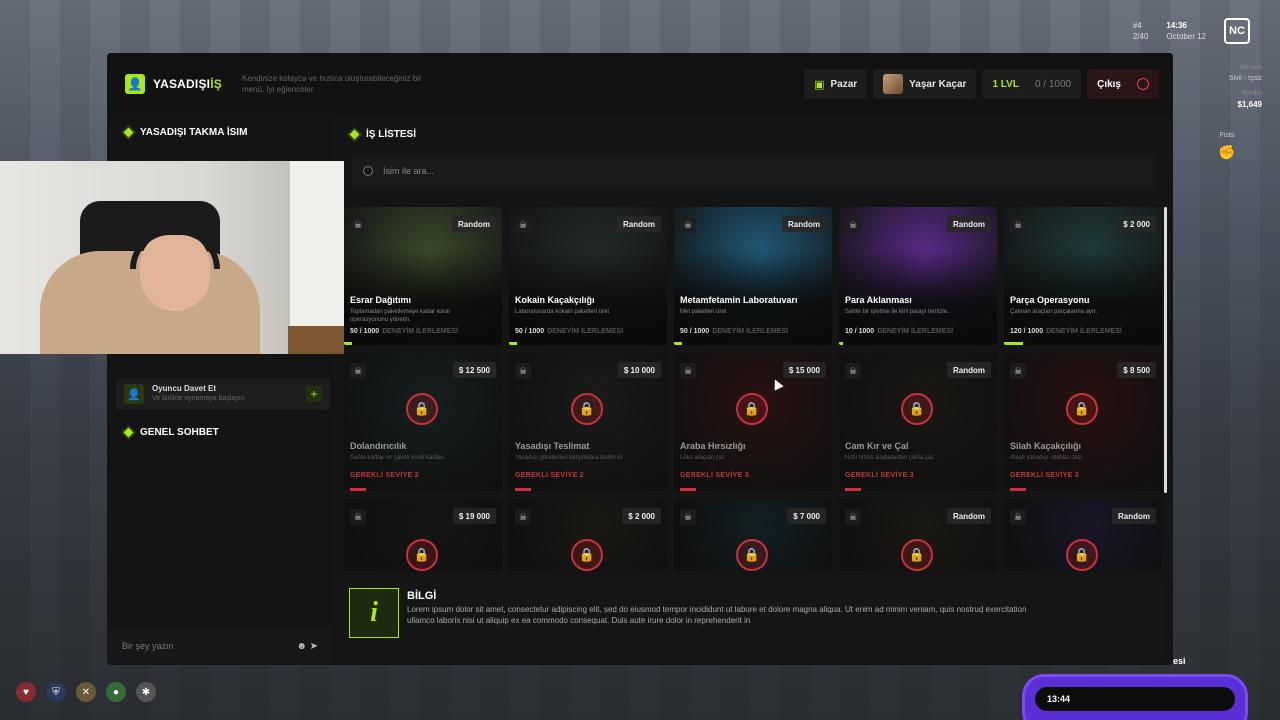 This screenshot has height=720, width=1280. What do you see at coordinates (1165, 350) in the screenshot?
I see `scrollbar` at bounding box center [1165, 350].